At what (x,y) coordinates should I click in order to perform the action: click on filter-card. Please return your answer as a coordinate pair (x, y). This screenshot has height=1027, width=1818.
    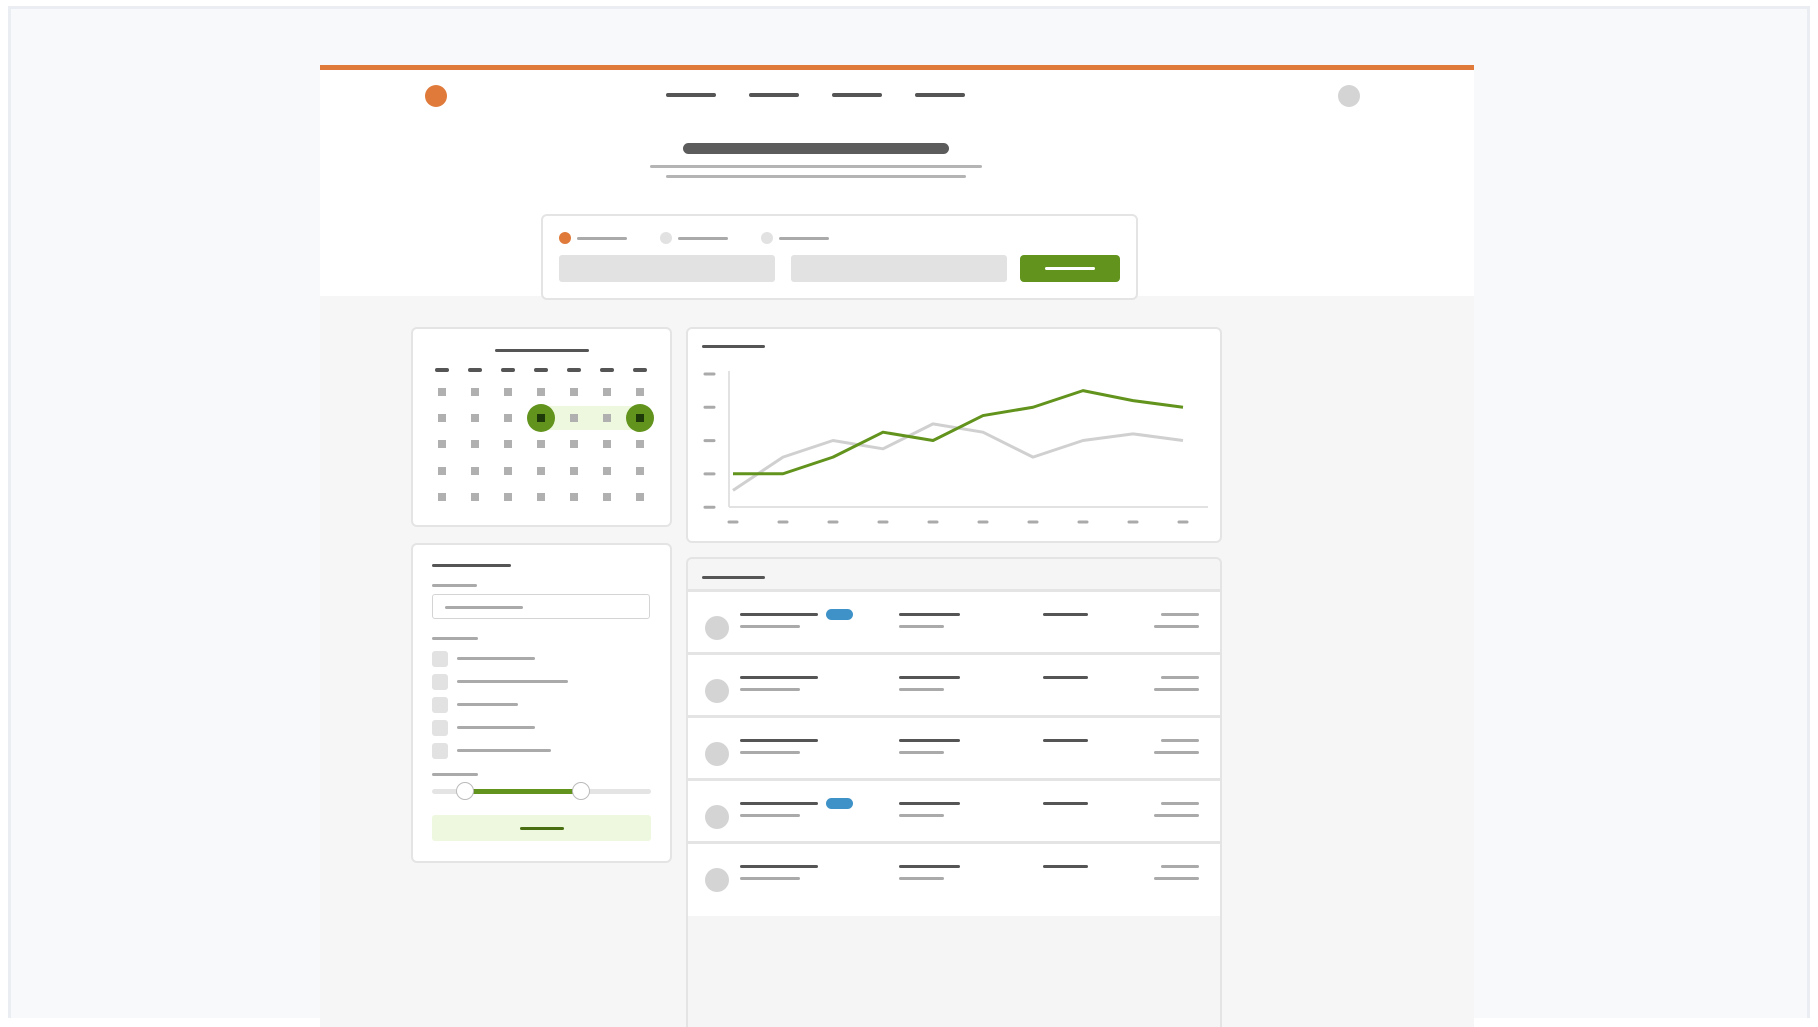
    Looking at the image, I should click on (541, 703).